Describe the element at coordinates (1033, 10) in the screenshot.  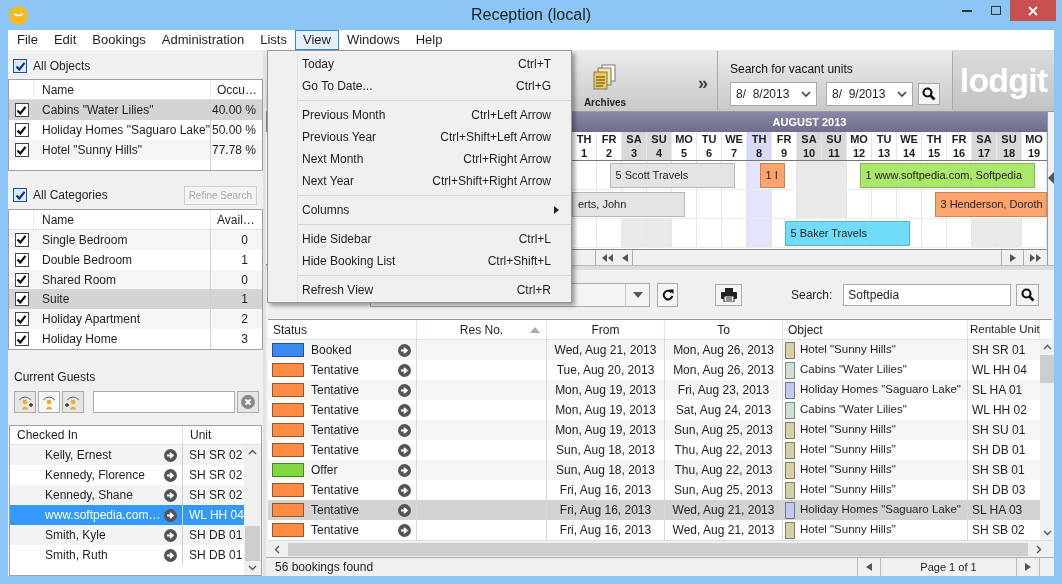
I see `close-button` at that location.